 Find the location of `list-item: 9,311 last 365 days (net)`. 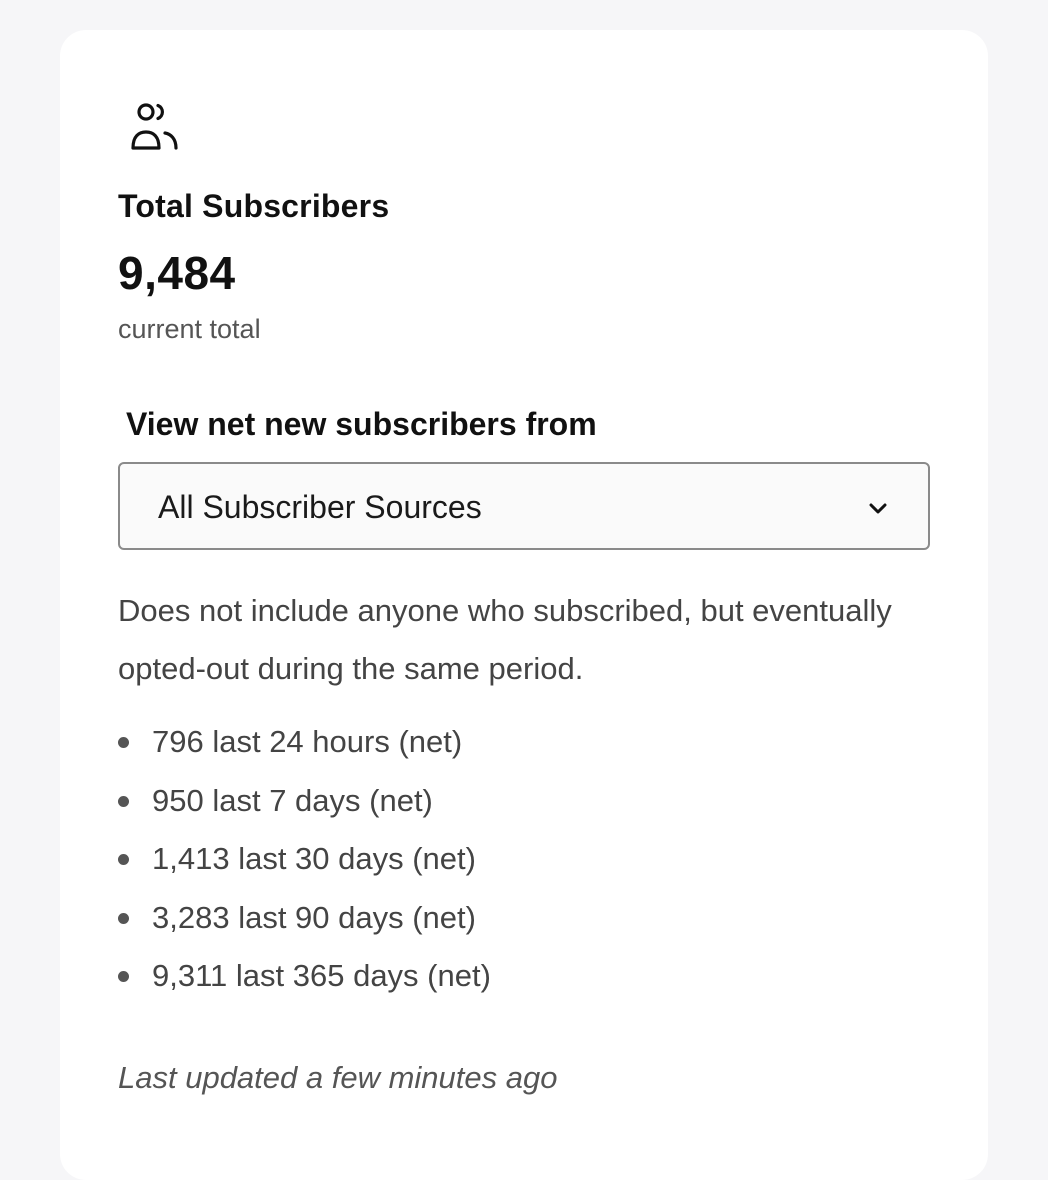

list-item: 9,311 last 365 days (net) is located at coordinates (304, 979).